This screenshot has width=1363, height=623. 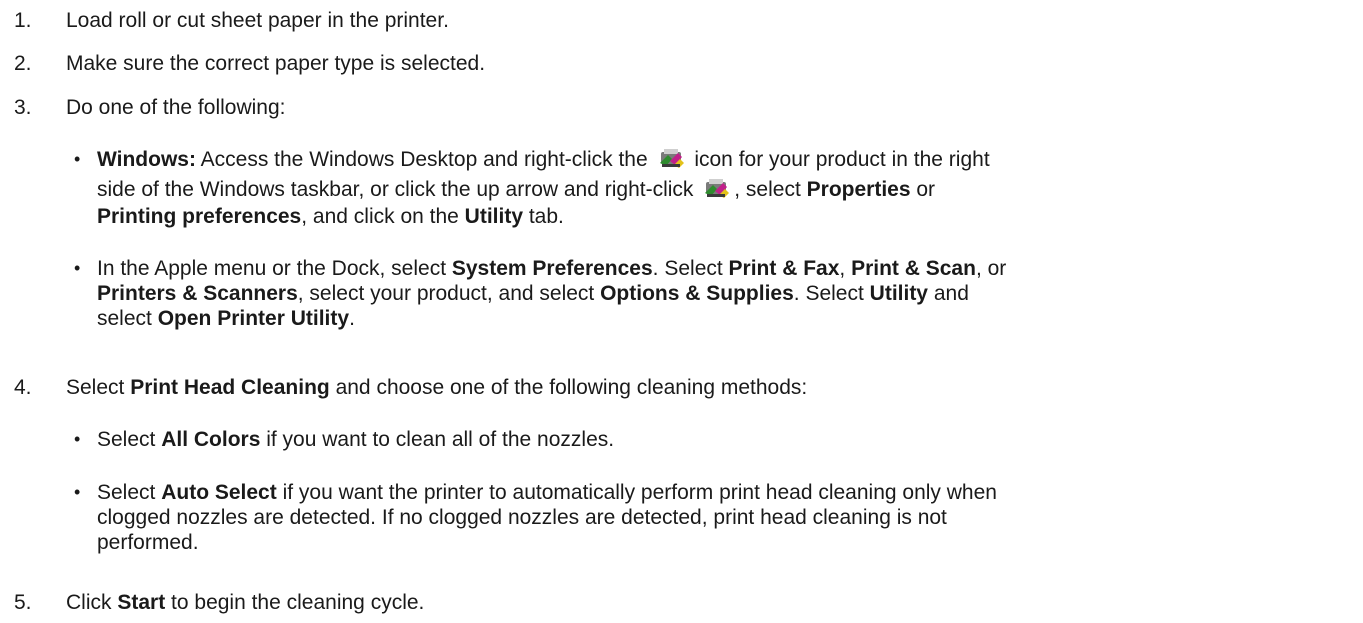 I want to click on bold-term: Start, so click(x=141, y=602).